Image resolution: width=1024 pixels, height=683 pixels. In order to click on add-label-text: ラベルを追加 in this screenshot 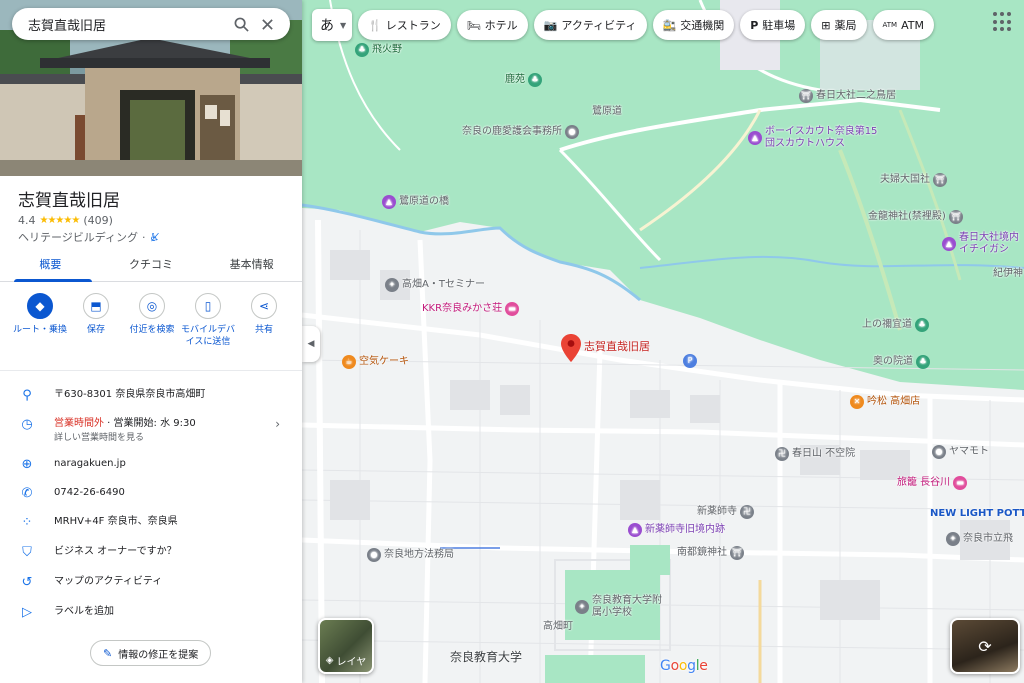, I will do `click(84, 611)`.